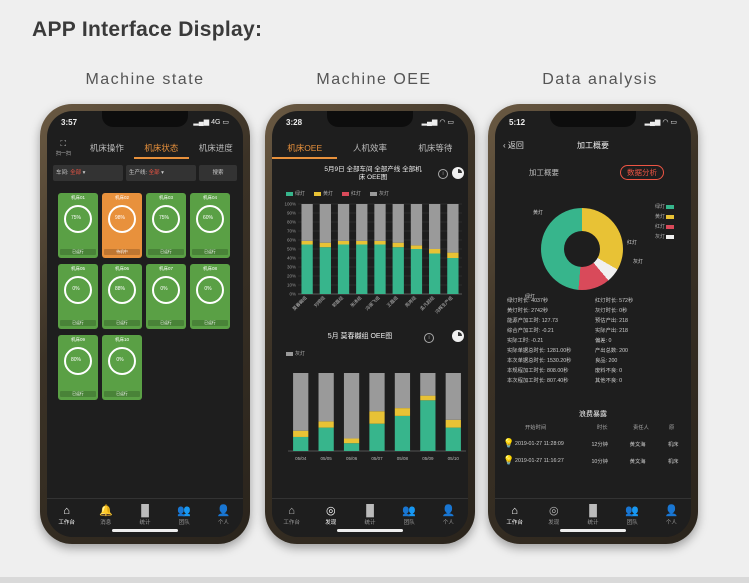 Image resolution: width=749 pixels, height=583 pixels. I want to click on home-icon: ⌂, so click(66, 511).